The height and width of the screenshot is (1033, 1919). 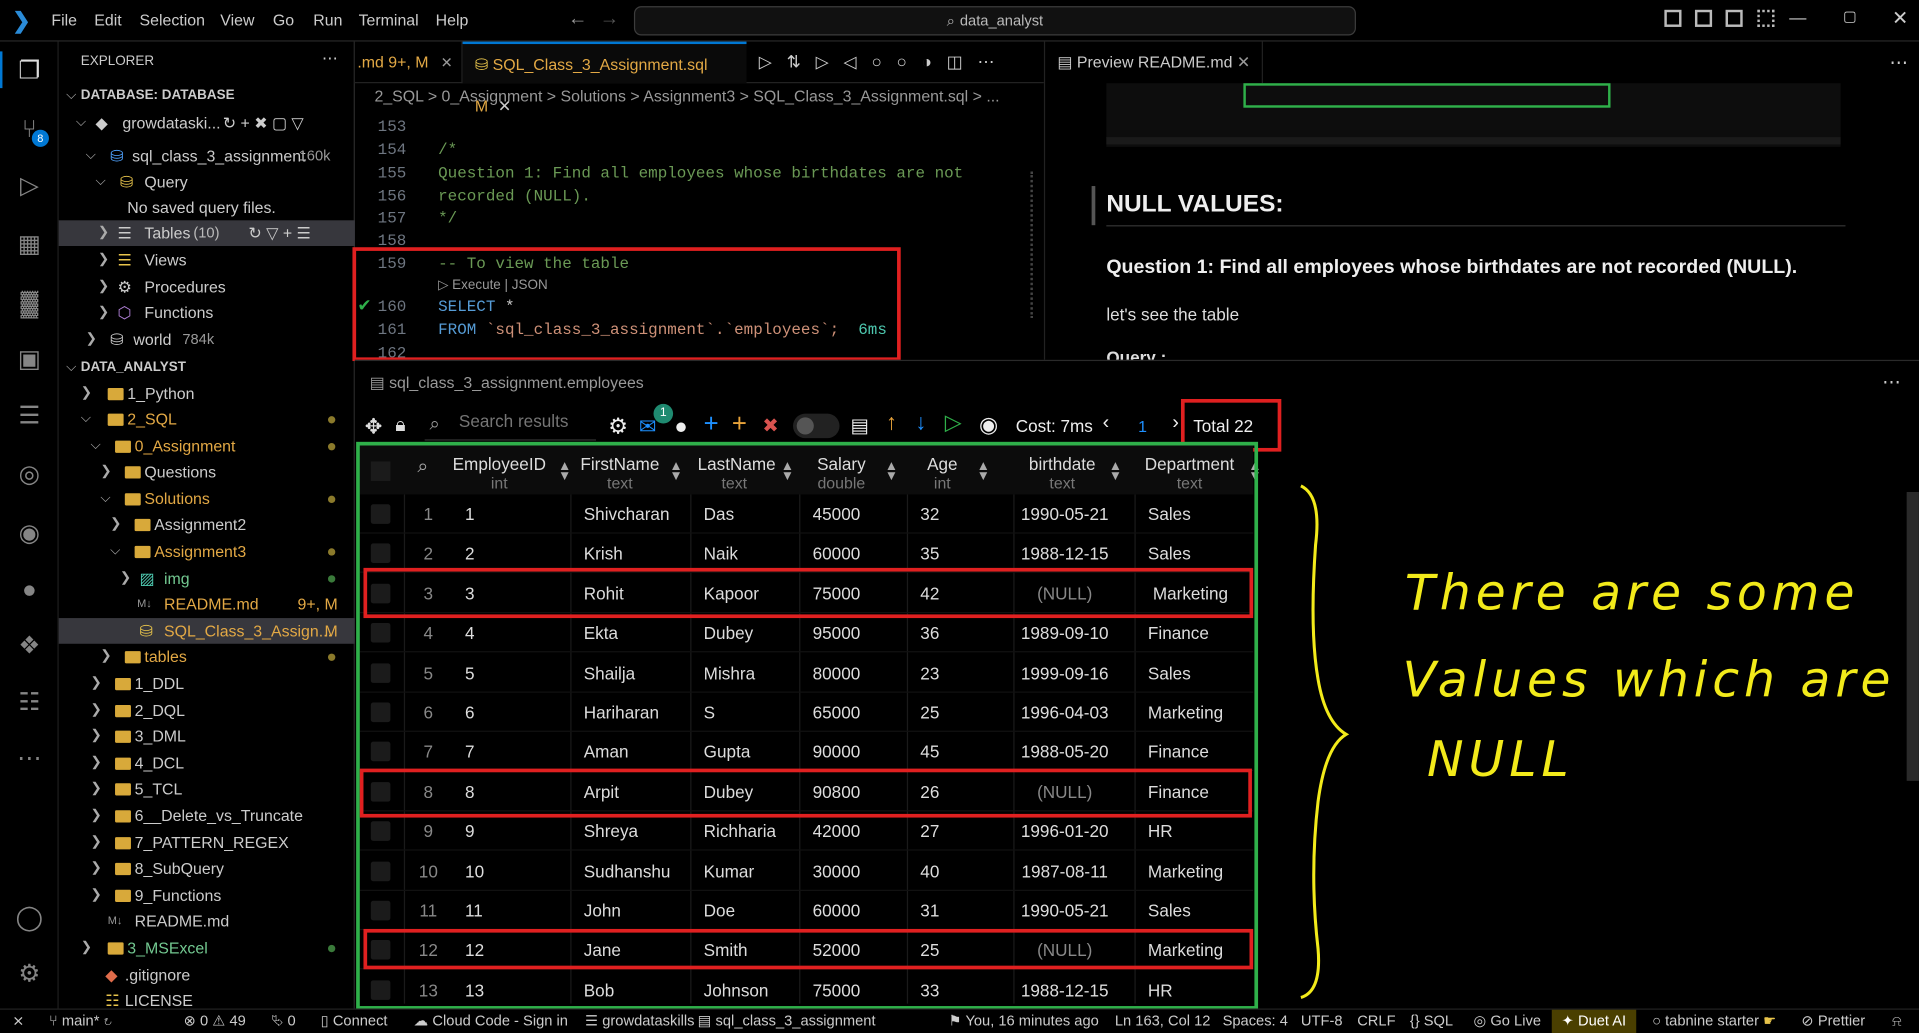 What do you see at coordinates (1714, 1021) in the screenshot?
I see `tabnine-item: ○ tabnine starter ☛` at bounding box center [1714, 1021].